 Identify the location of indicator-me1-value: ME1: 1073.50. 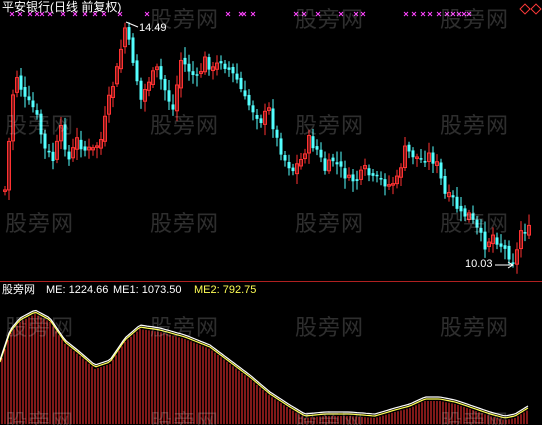
(147, 290).